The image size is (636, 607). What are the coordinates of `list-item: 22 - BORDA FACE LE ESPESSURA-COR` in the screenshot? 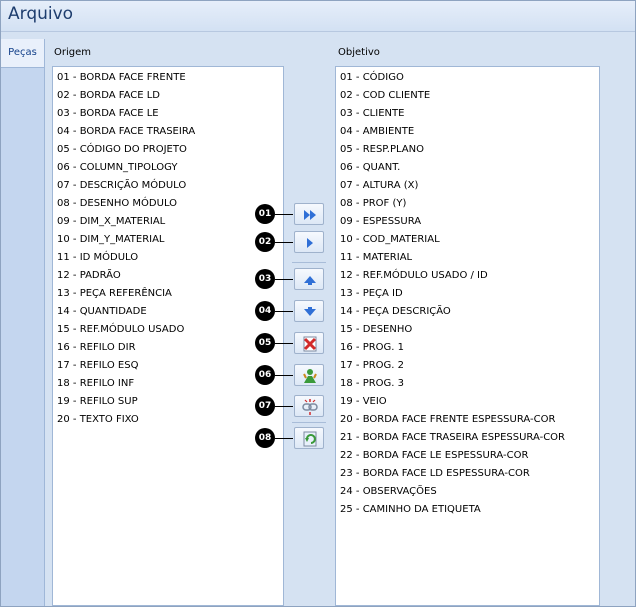 It's located at (467, 456).